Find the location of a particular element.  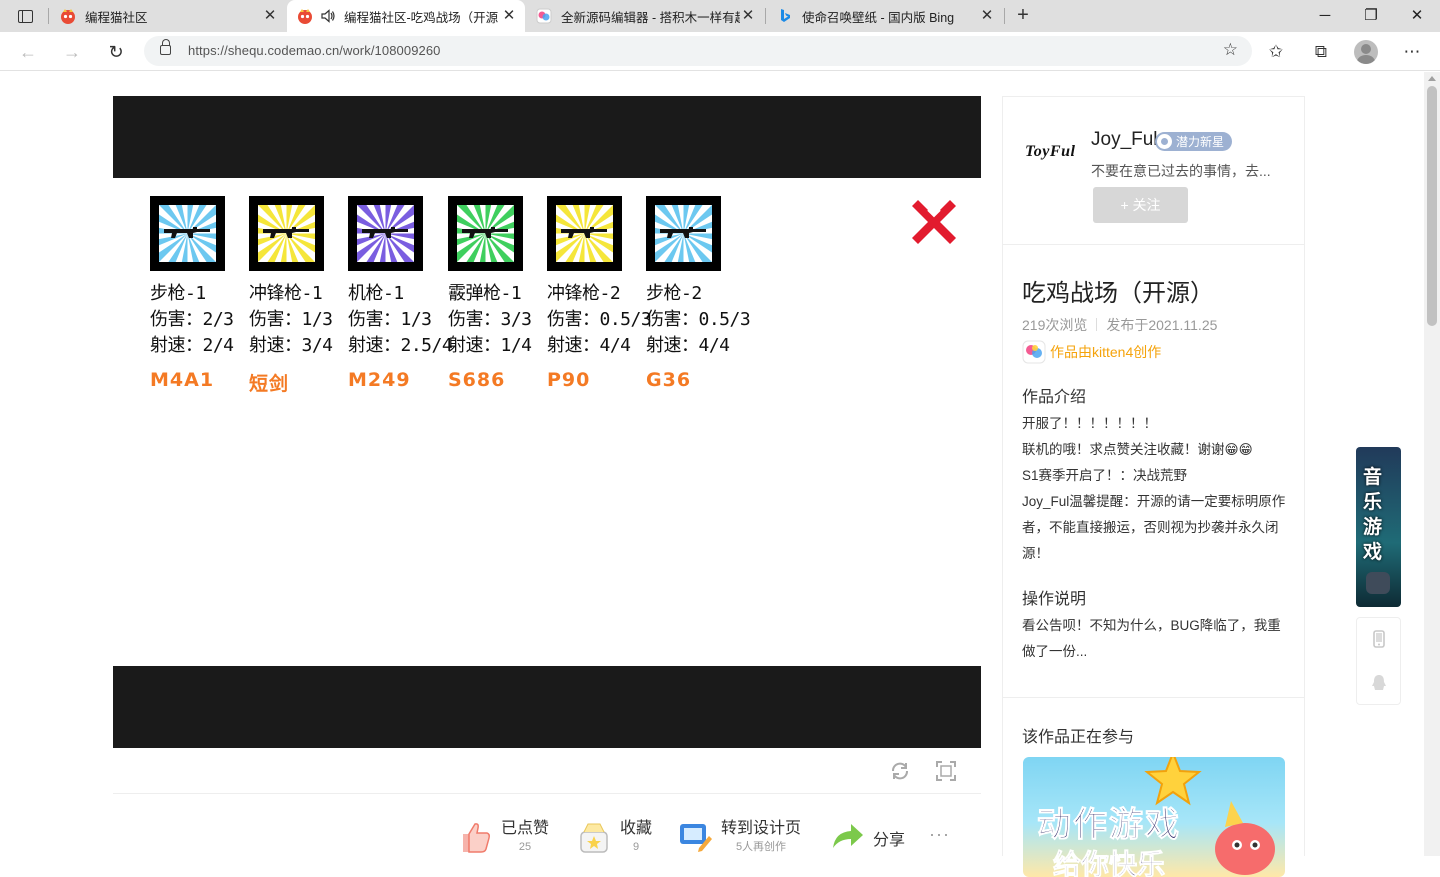

kitten-tool-icon is located at coordinates (1034, 352).